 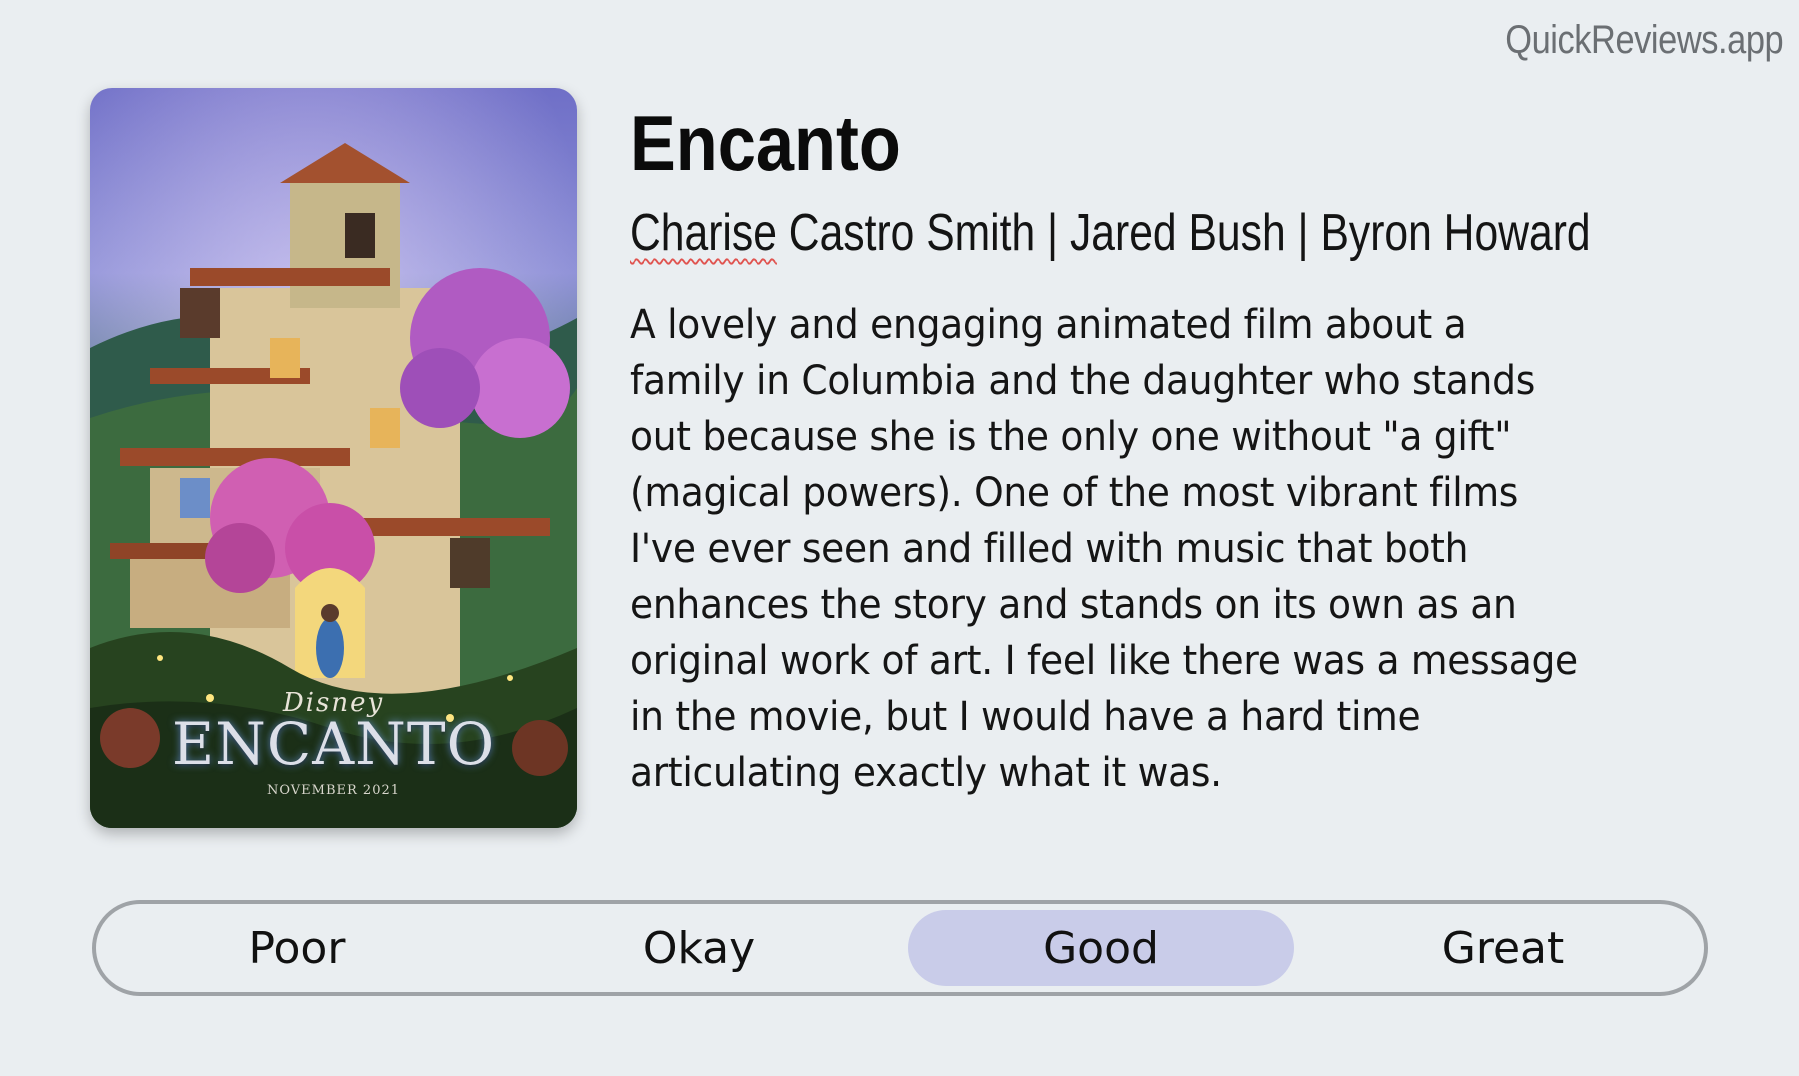 I want to click on movie-title: Encanto, so click(x=765, y=143).